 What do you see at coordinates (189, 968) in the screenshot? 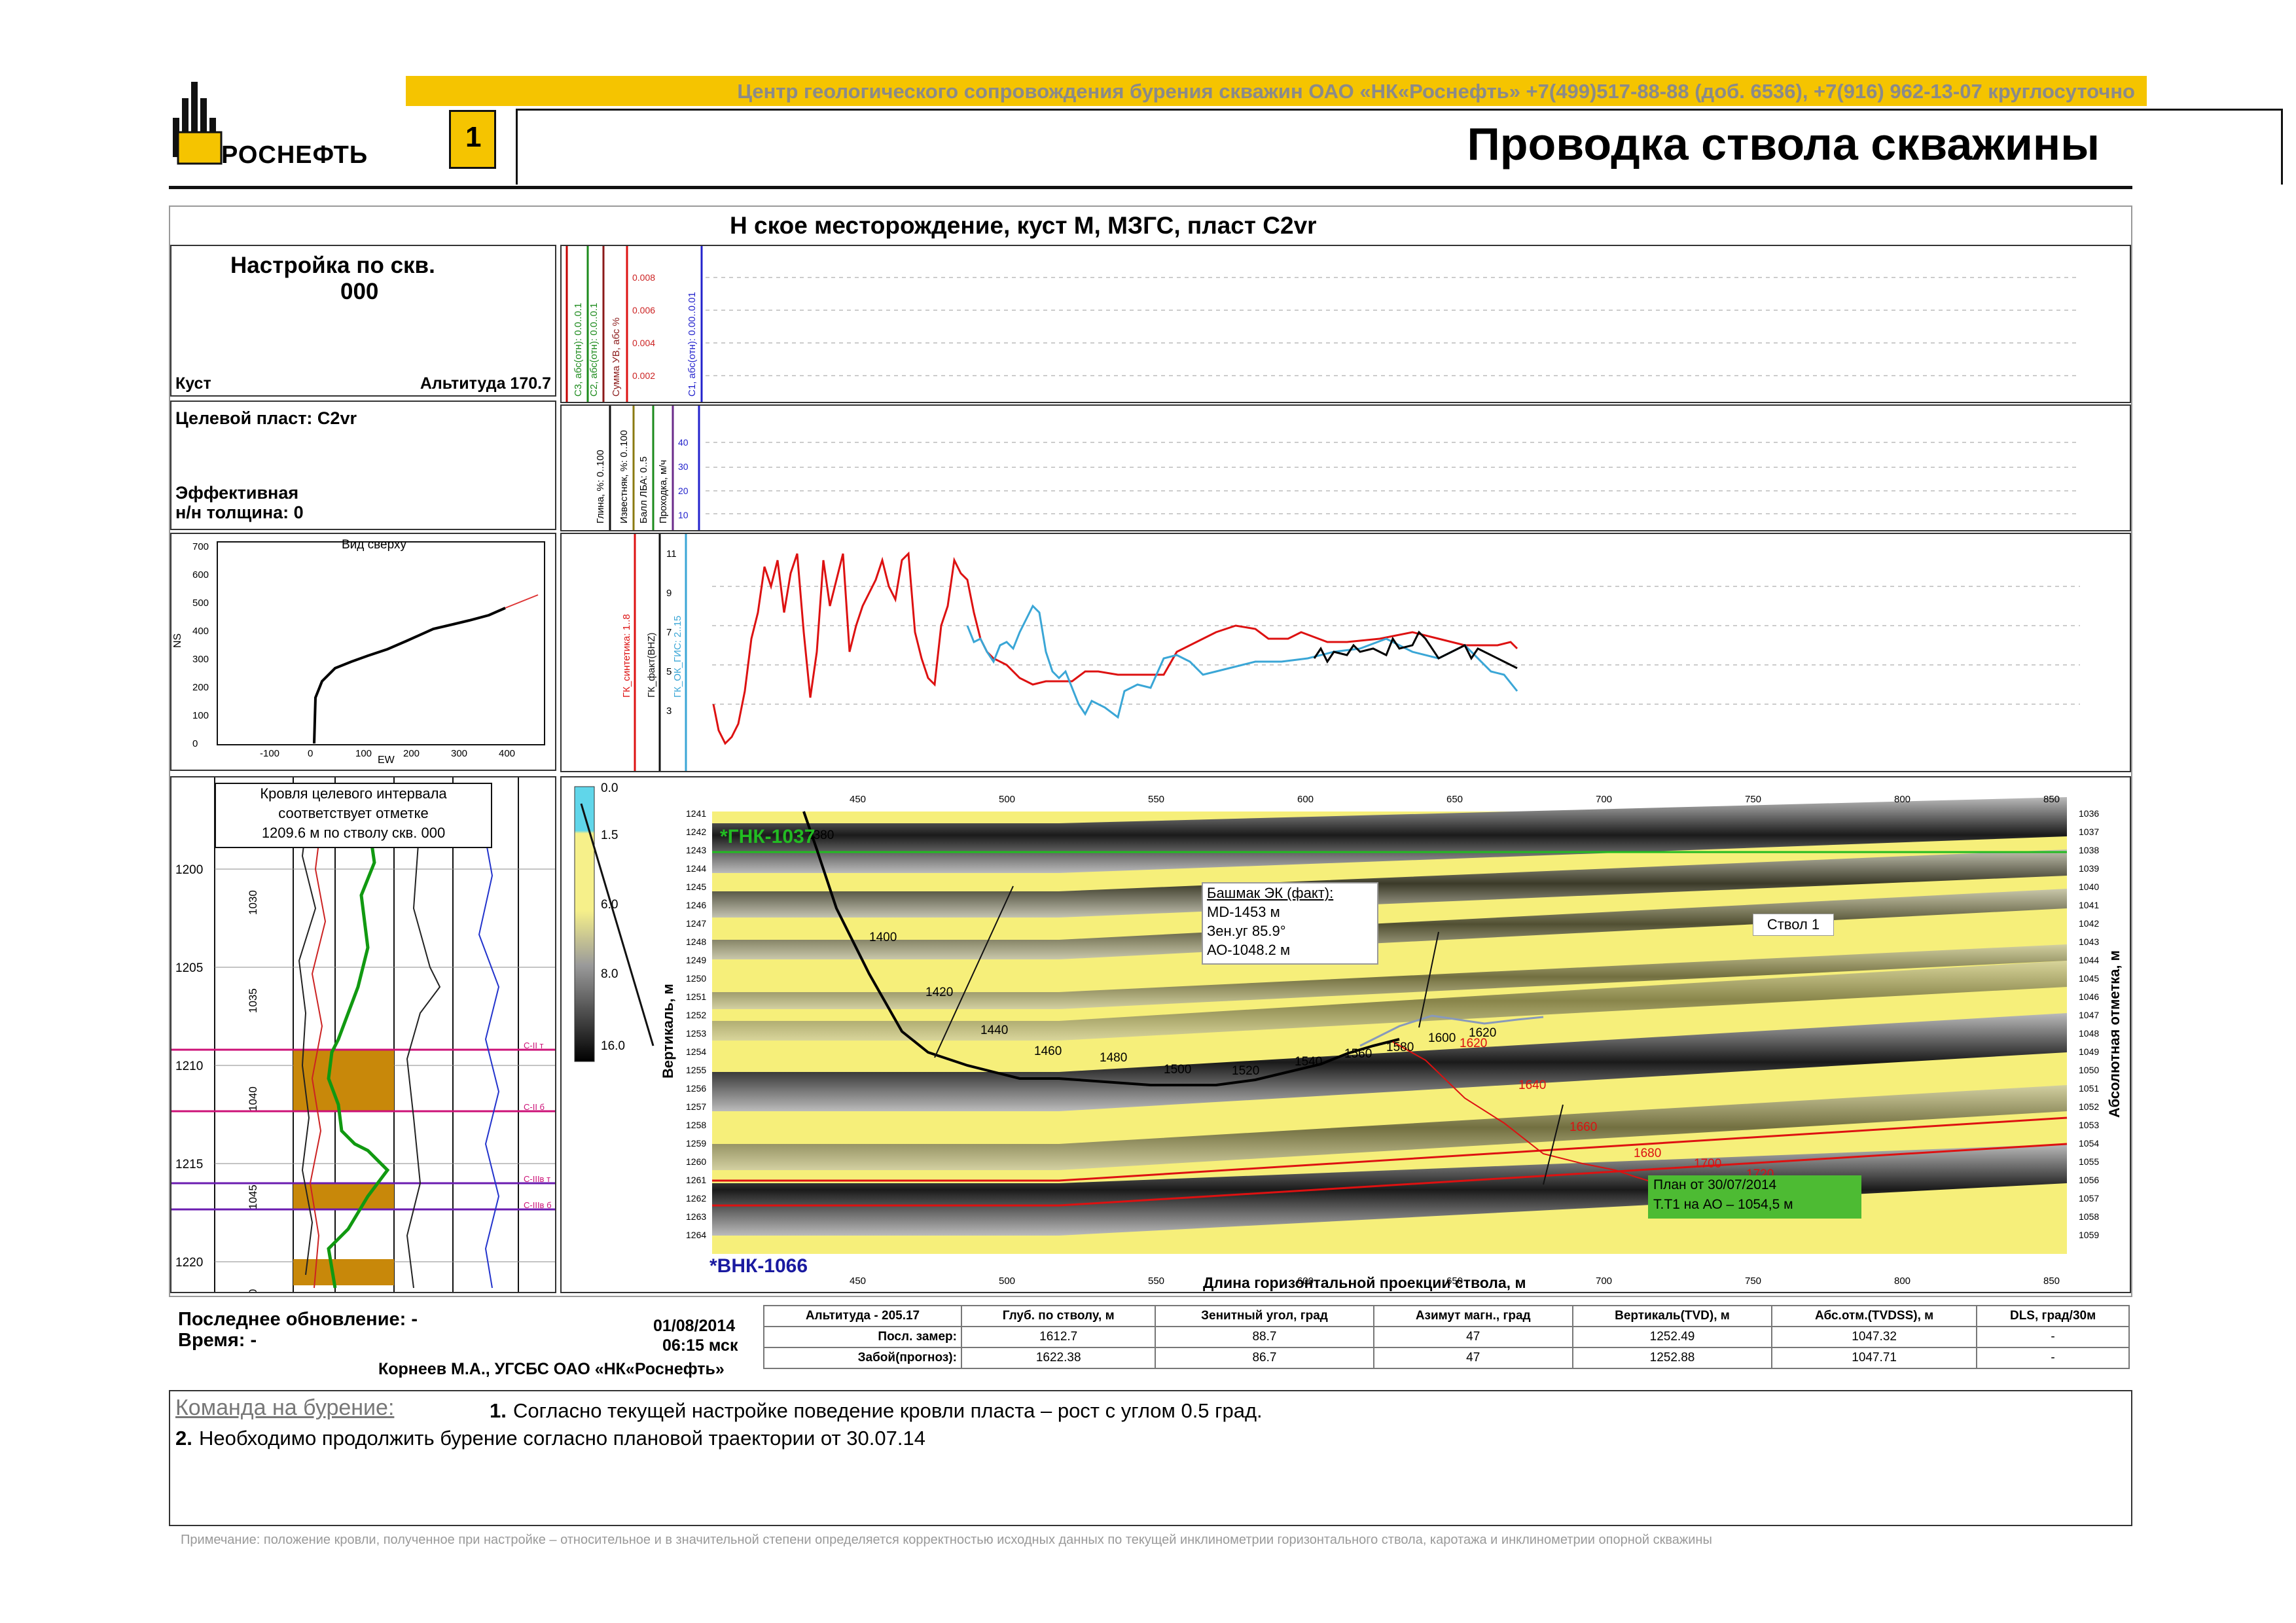
I see `corr-depth-tick: 1205` at bounding box center [189, 968].